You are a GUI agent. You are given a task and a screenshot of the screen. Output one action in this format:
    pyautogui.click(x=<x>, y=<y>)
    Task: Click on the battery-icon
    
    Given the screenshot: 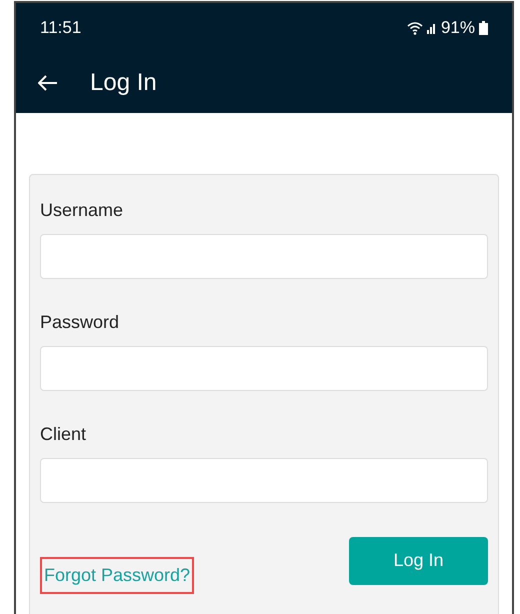 What is the action you would take?
    pyautogui.click(x=483, y=28)
    